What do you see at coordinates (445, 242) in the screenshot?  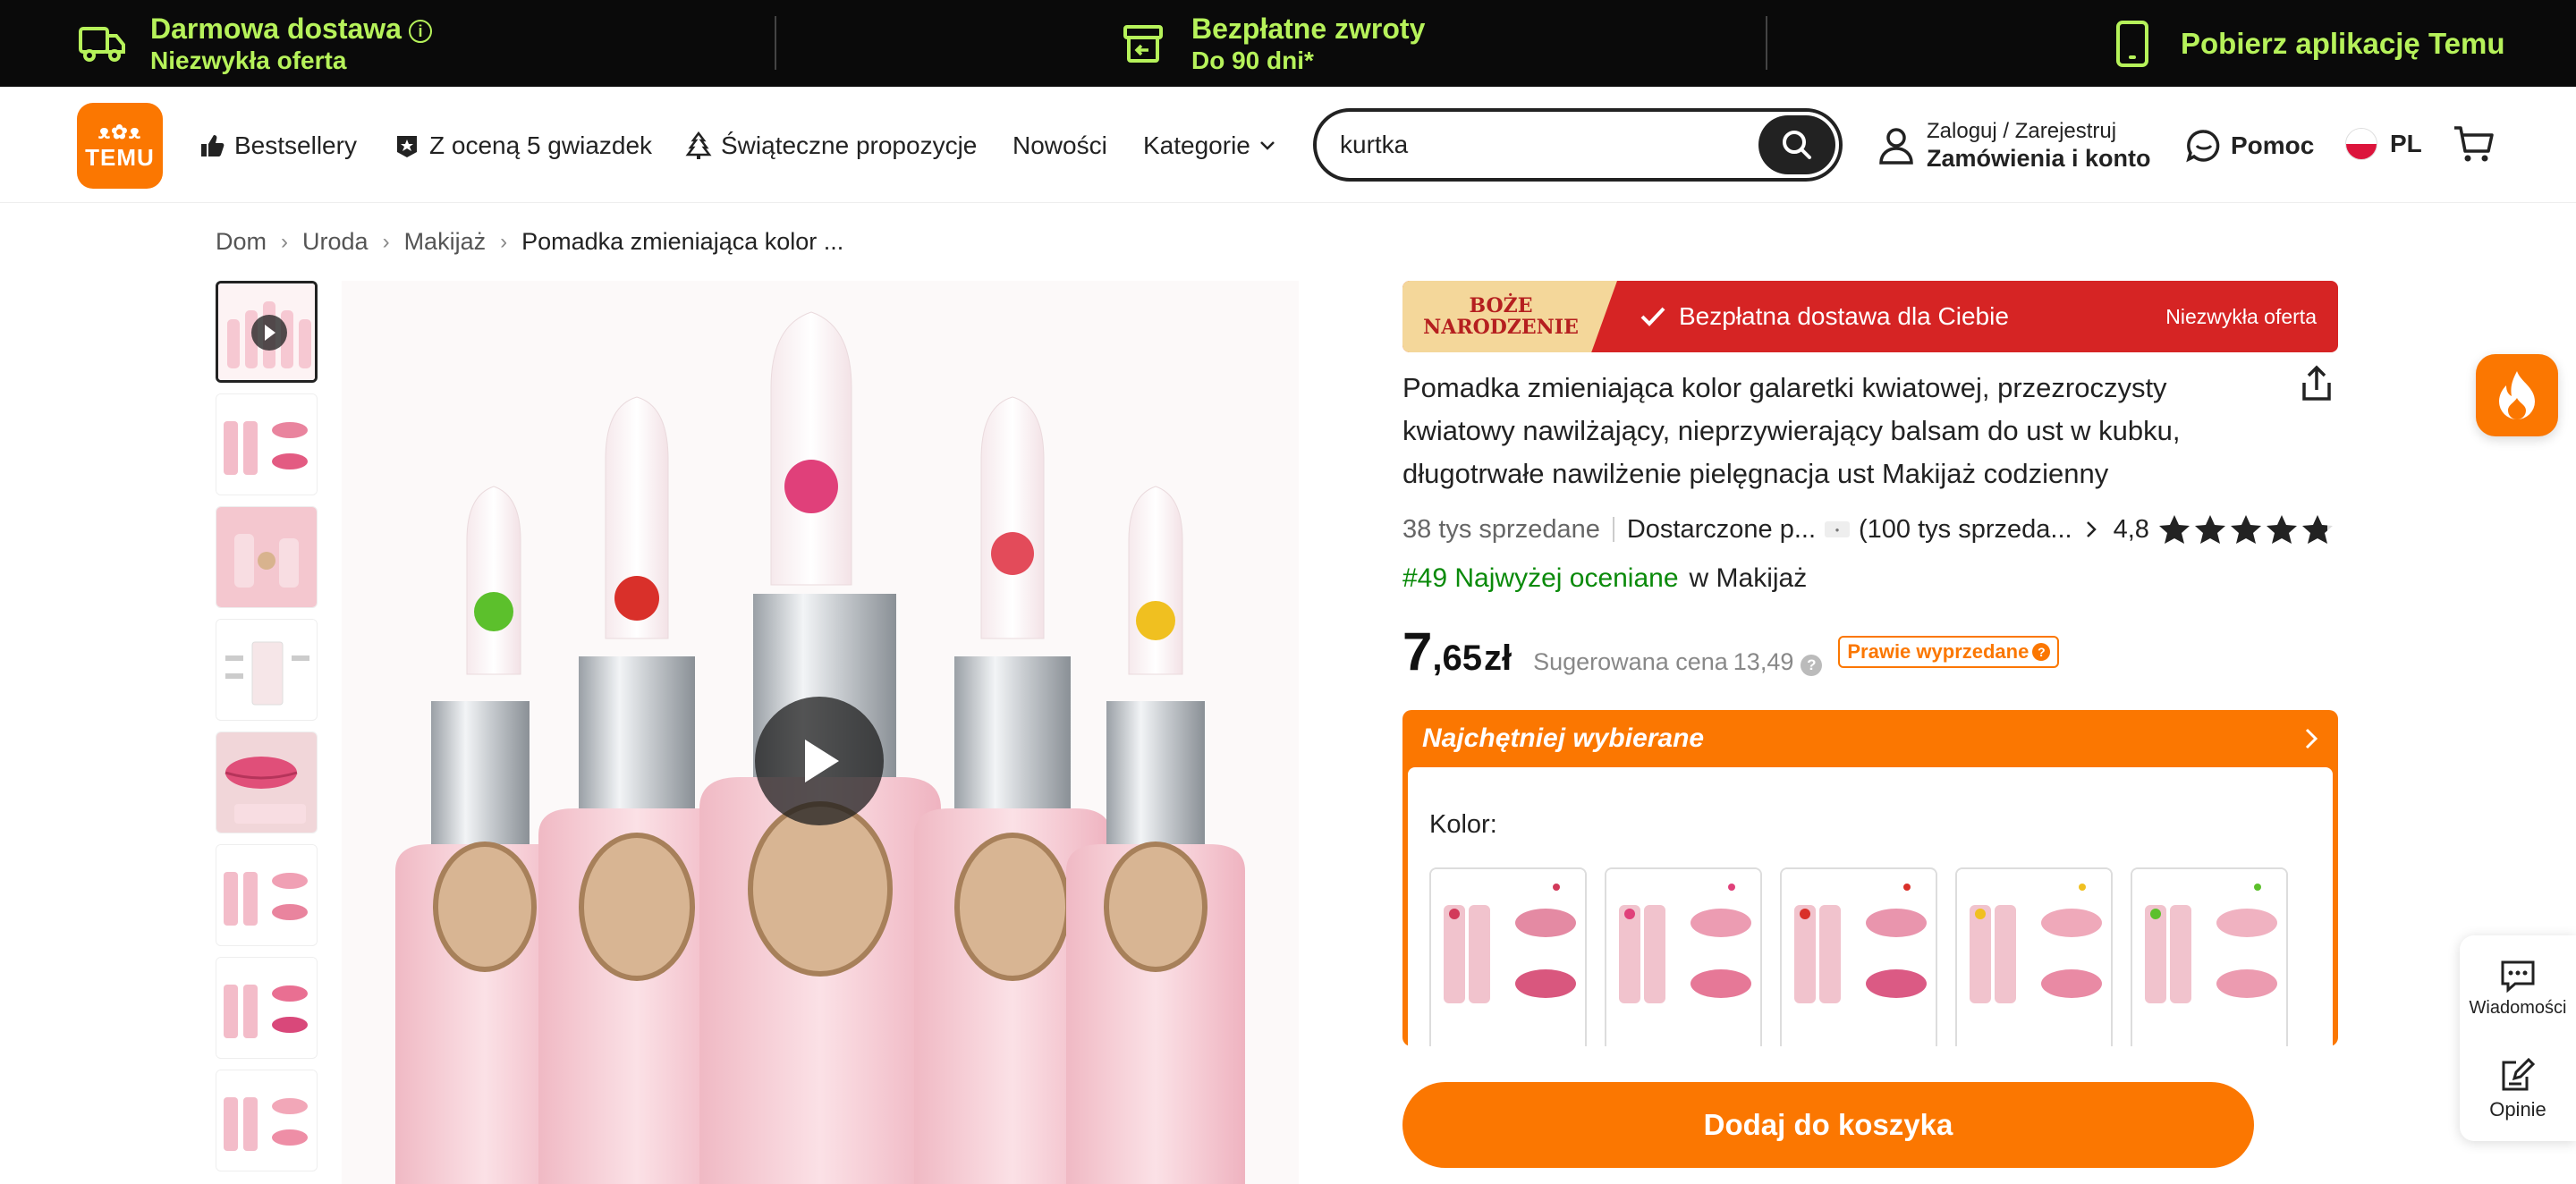 I see `breadcrumb-makeup: Makijaż` at bounding box center [445, 242].